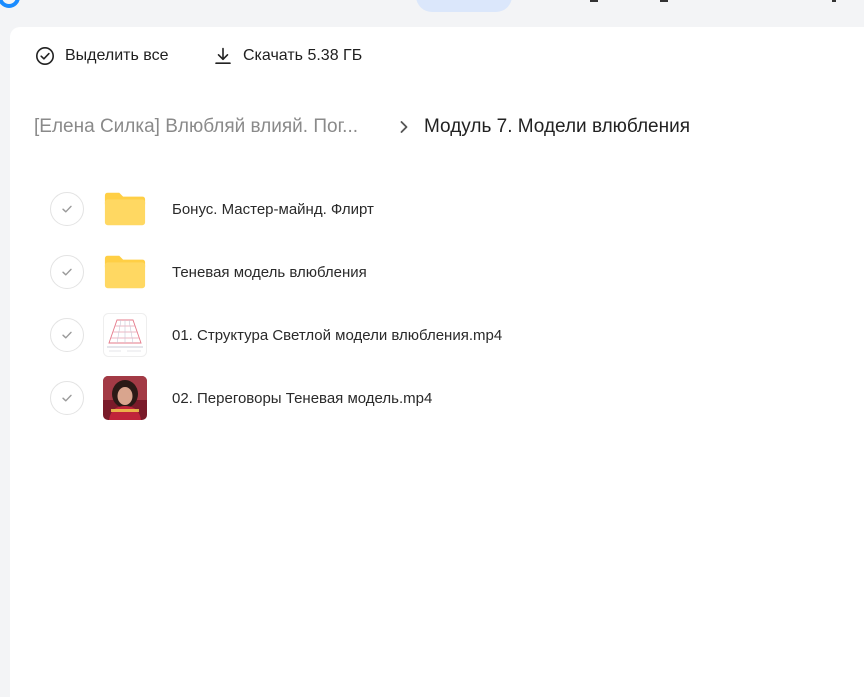 The image size is (864, 697). I want to click on select-all-label: Выделить все, so click(117, 55).